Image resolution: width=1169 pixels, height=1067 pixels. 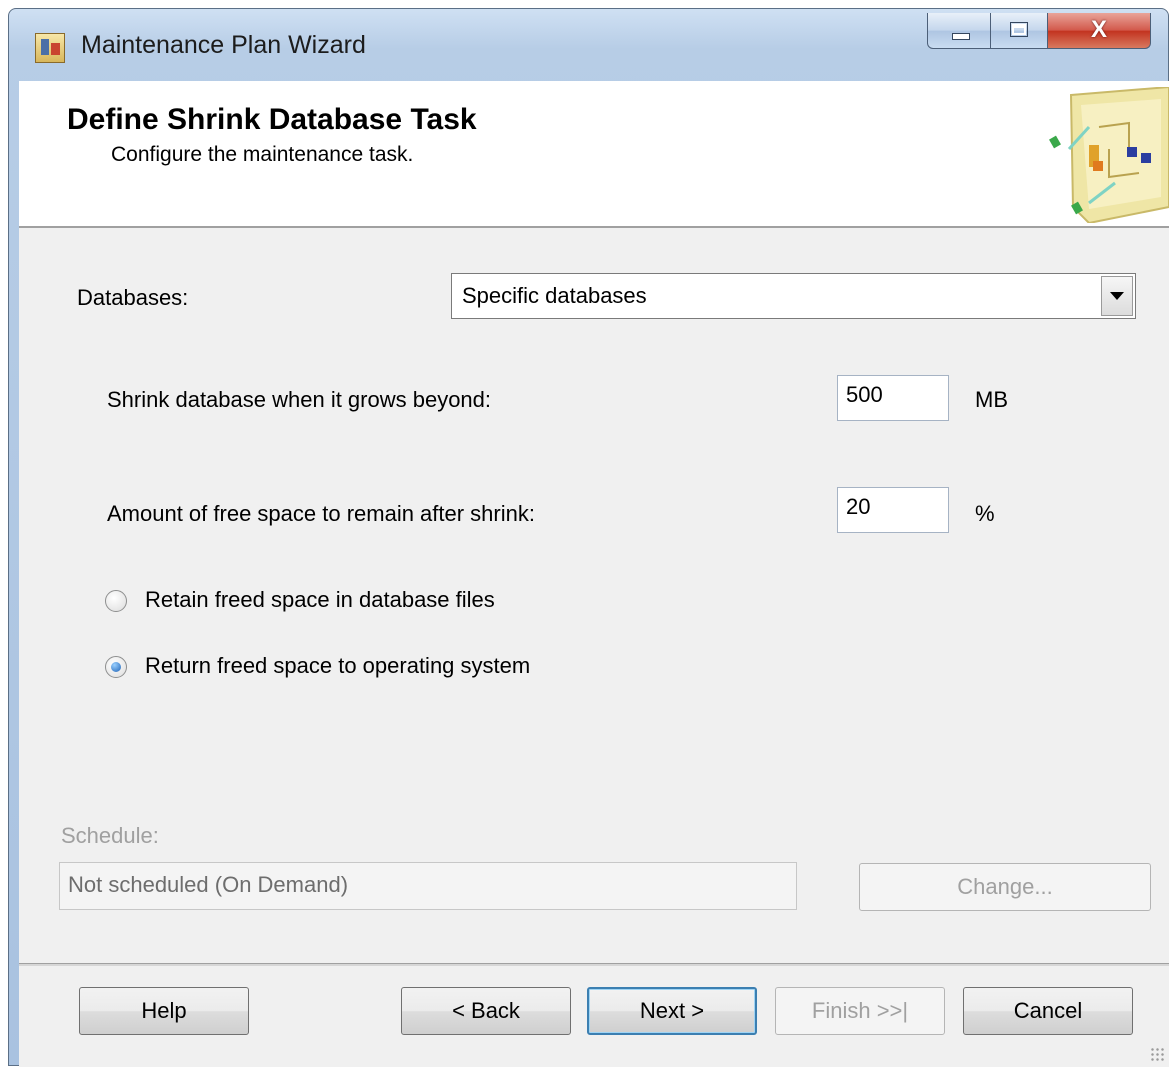 I want to click on free-space-input: 20, so click(x=893, y=510).